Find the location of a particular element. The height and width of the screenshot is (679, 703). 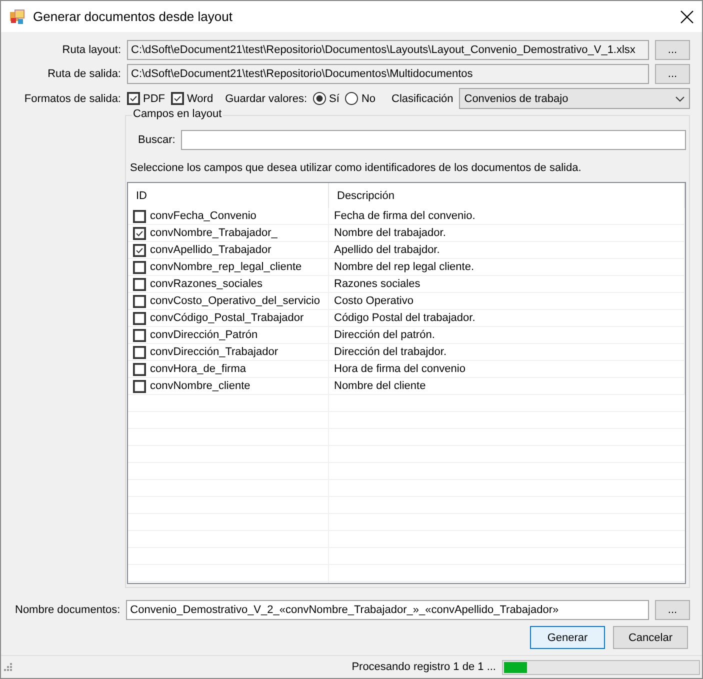

table-cell: Razones sociales is located at coordinates (377, 284).